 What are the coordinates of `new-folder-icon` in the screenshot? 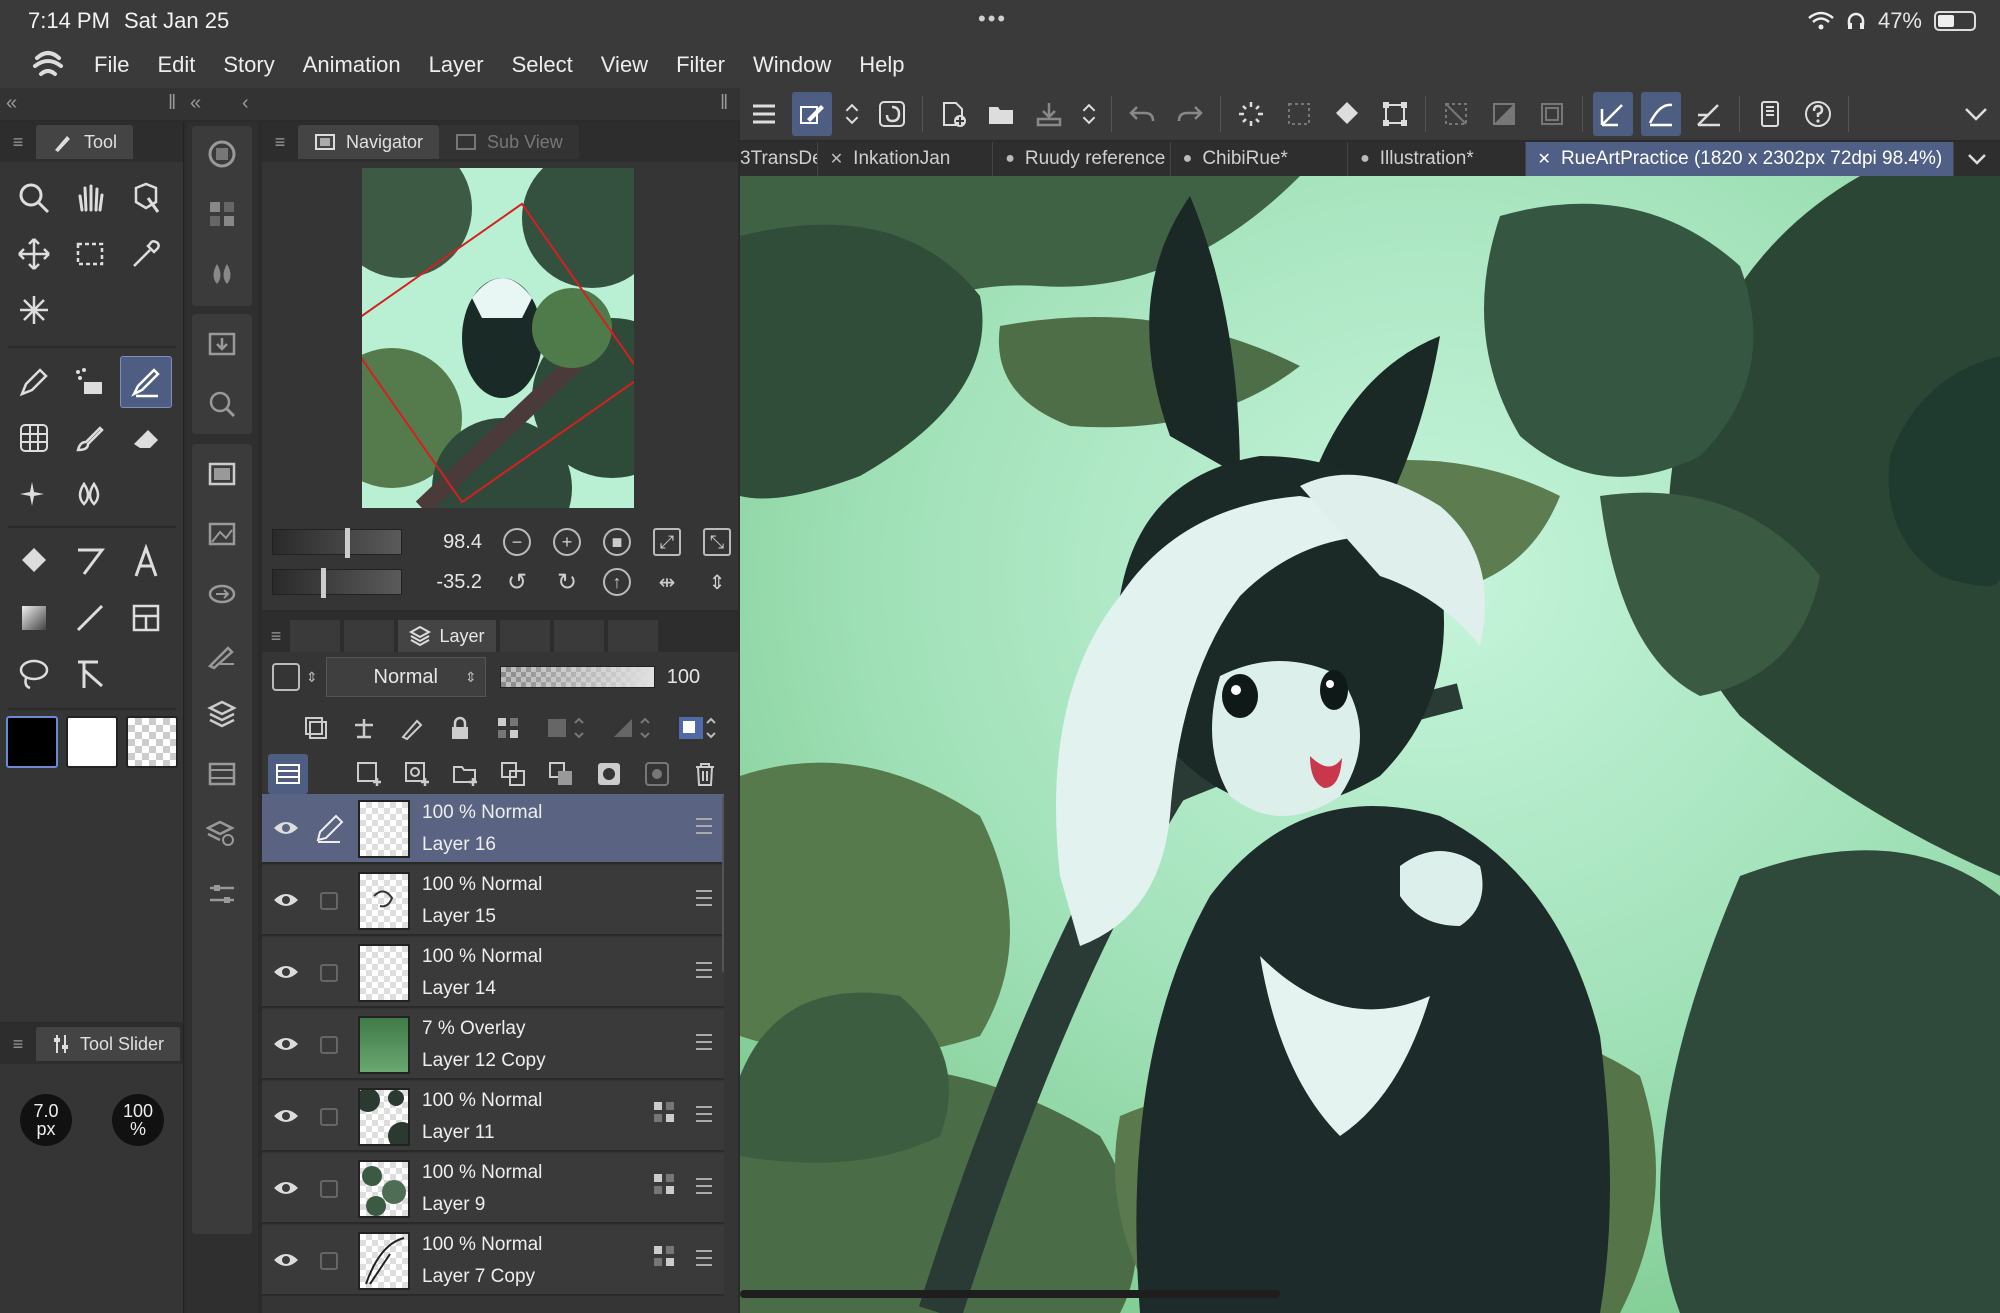 It's located at (465, 774).